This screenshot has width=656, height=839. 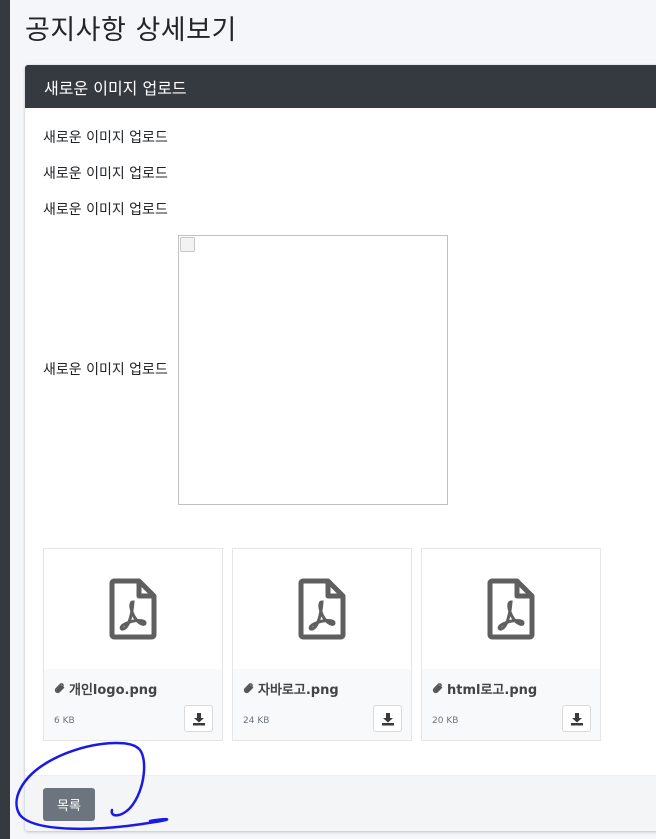 What do you see at coordinates (256, 721) in the screenshot?
I see `attachment-size: 24 KB` at bounding box center [256, 721].